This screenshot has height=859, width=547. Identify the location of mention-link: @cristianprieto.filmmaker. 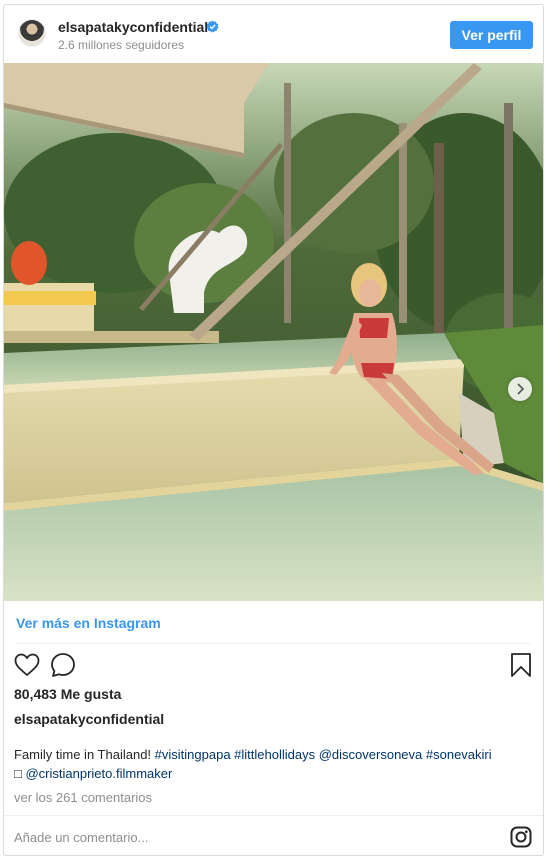
(98, 773).